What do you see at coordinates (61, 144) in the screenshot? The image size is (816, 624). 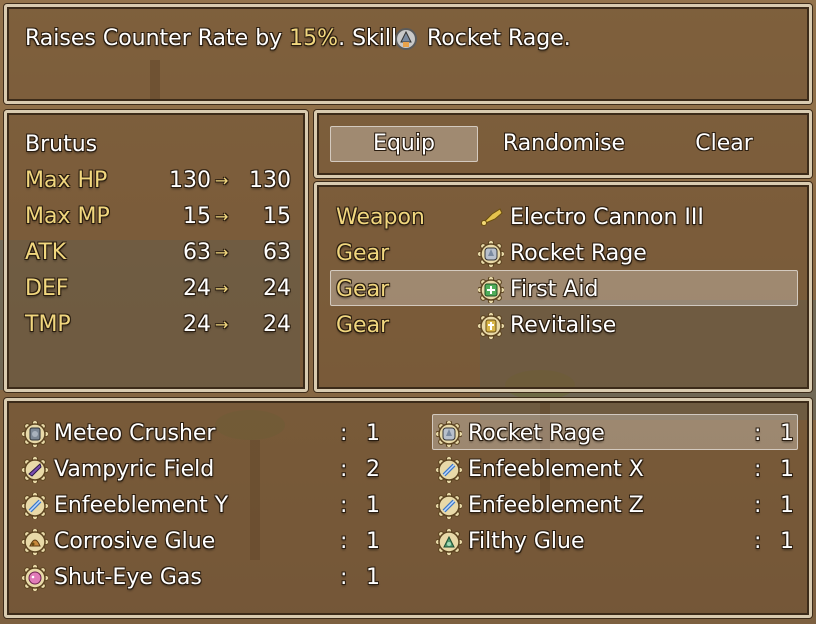 I see `actor-name: Brutus` at bounding box center [61, 144].